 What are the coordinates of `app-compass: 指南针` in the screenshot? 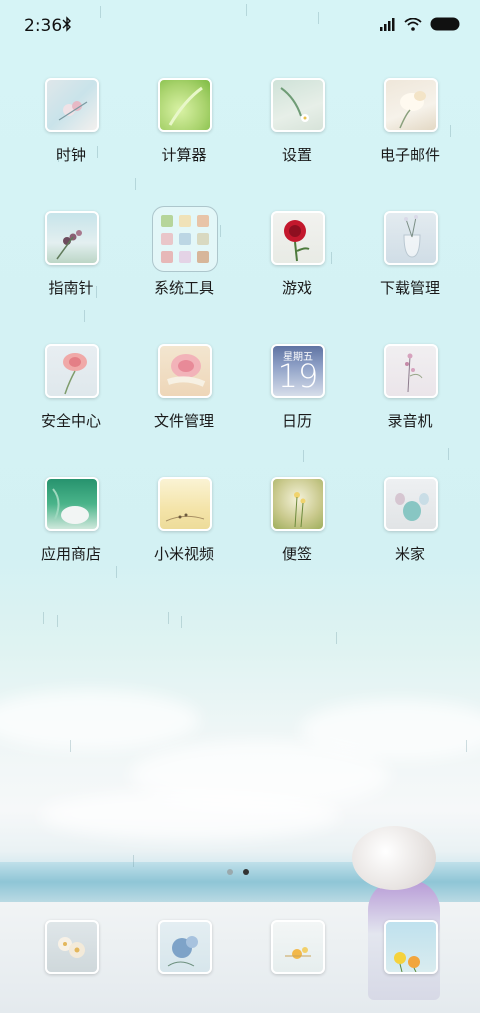 It's located at (71, 266).